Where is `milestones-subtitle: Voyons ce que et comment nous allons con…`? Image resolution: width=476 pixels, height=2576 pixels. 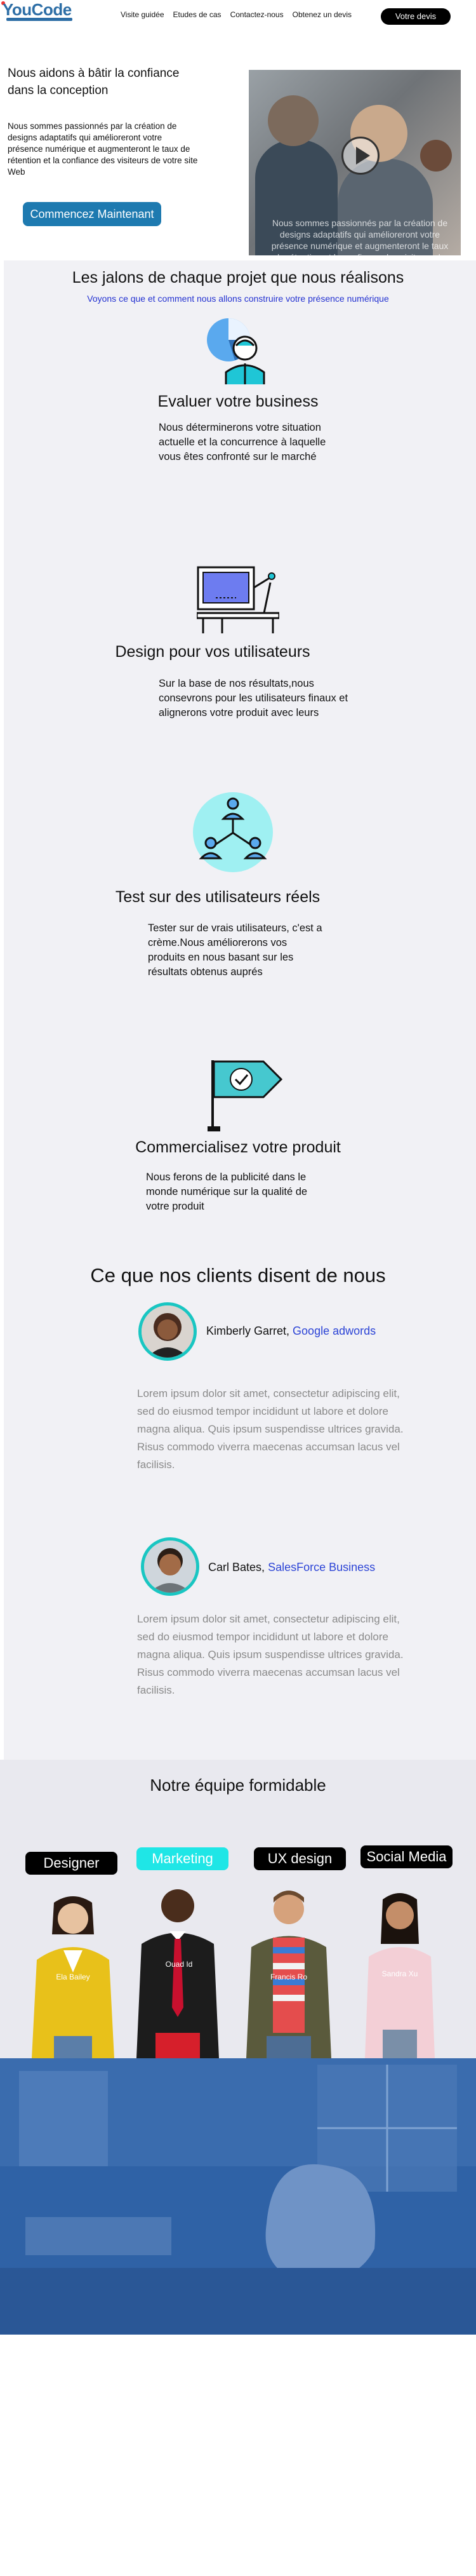 milestones-subtitle: Voyons ce que et comment nous allons con… is located at coordinates (238, 298).